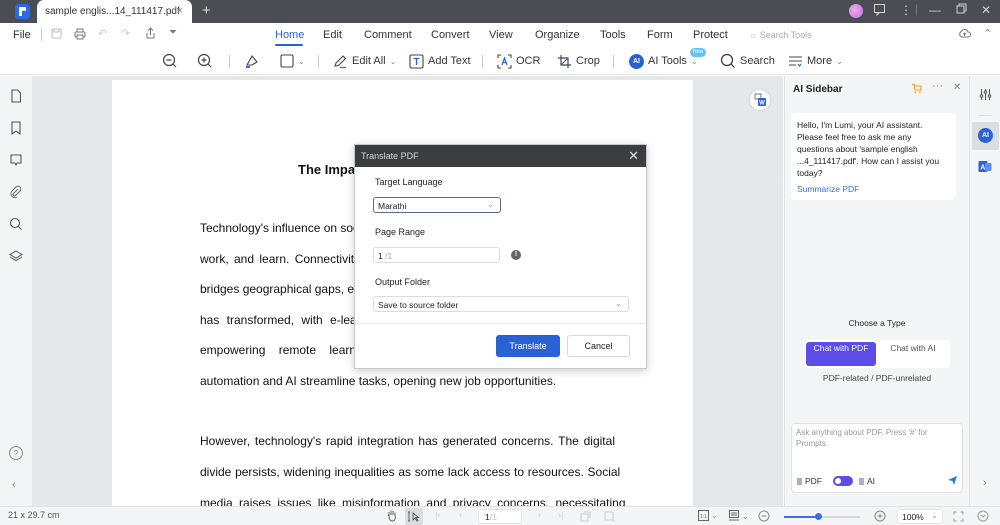 The width and height of the screenshot is (1000, 525). Describe the element at coordinates (964, 33) in the screenshot. I see `cloud-upload-icon` at that location.